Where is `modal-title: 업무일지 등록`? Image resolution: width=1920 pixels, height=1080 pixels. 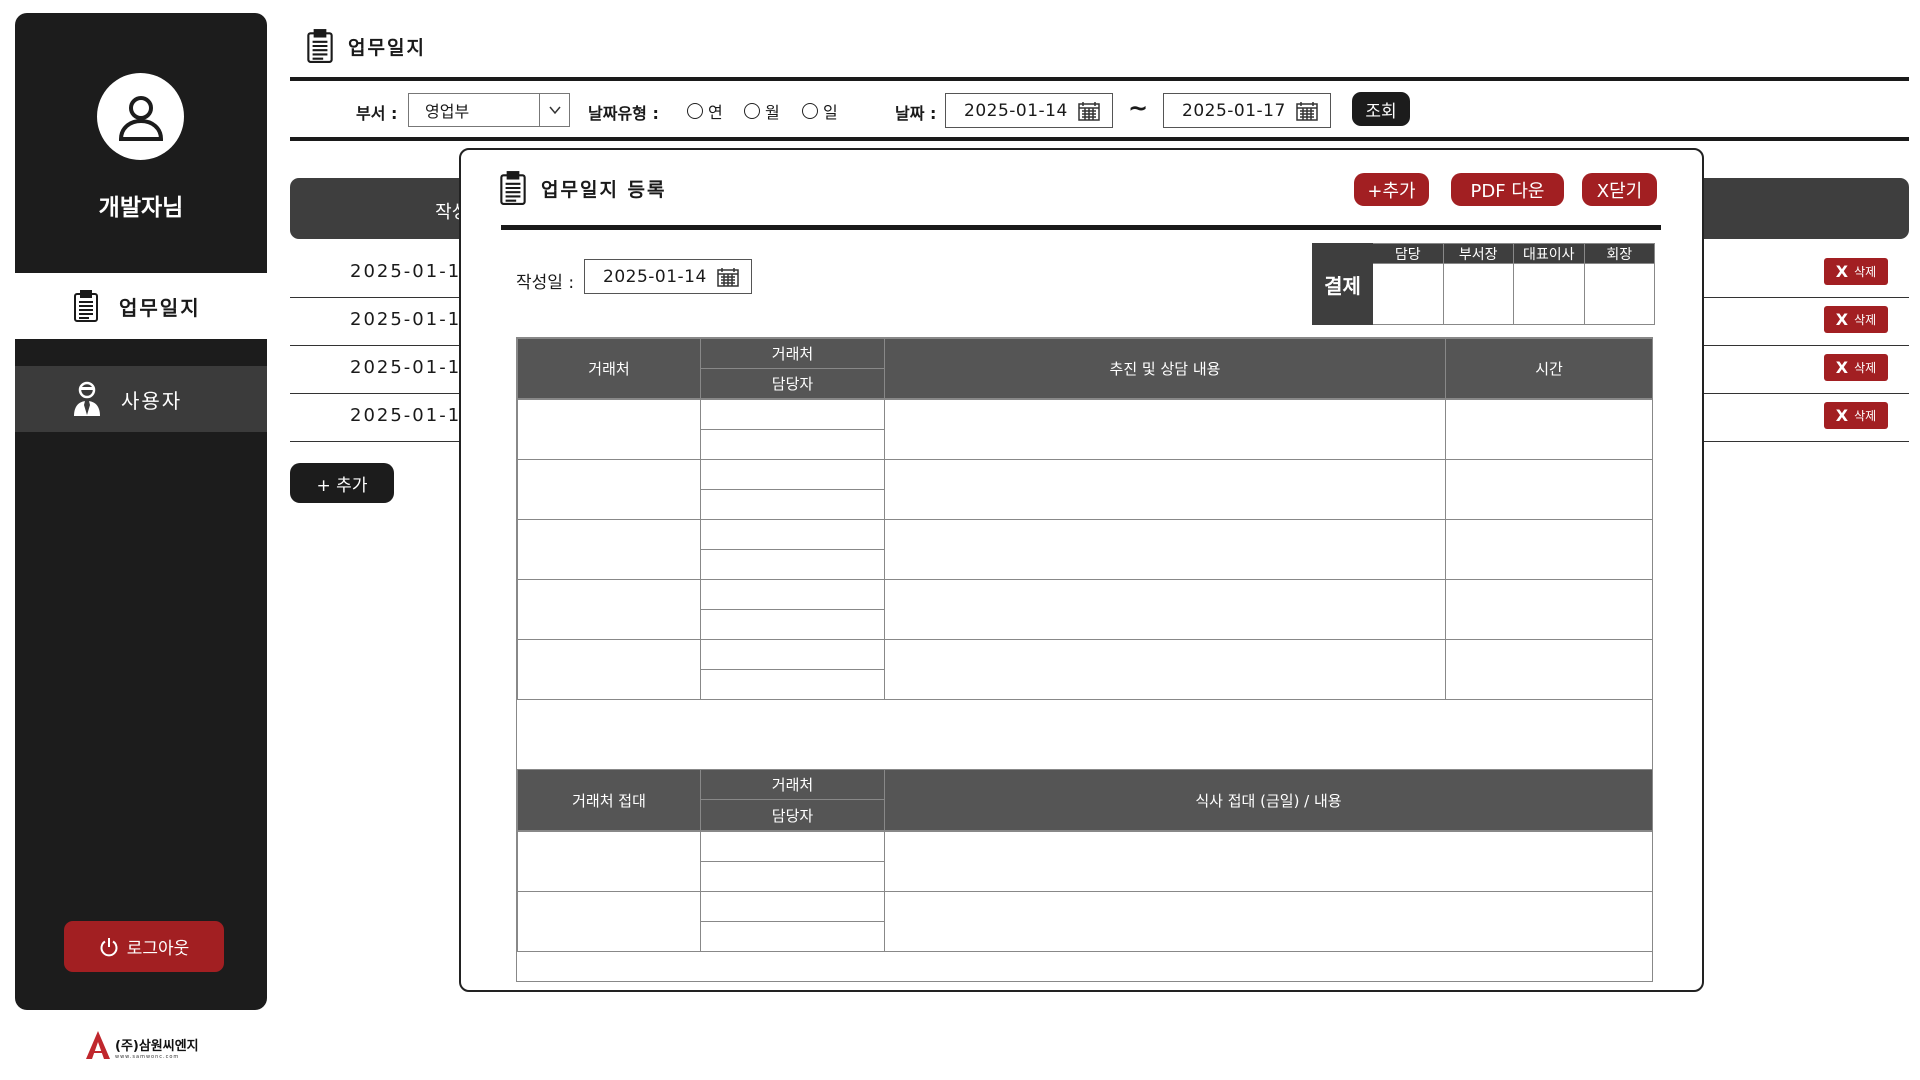
modal-title: 업무일지 등록 is located at coordinates (583, 188).